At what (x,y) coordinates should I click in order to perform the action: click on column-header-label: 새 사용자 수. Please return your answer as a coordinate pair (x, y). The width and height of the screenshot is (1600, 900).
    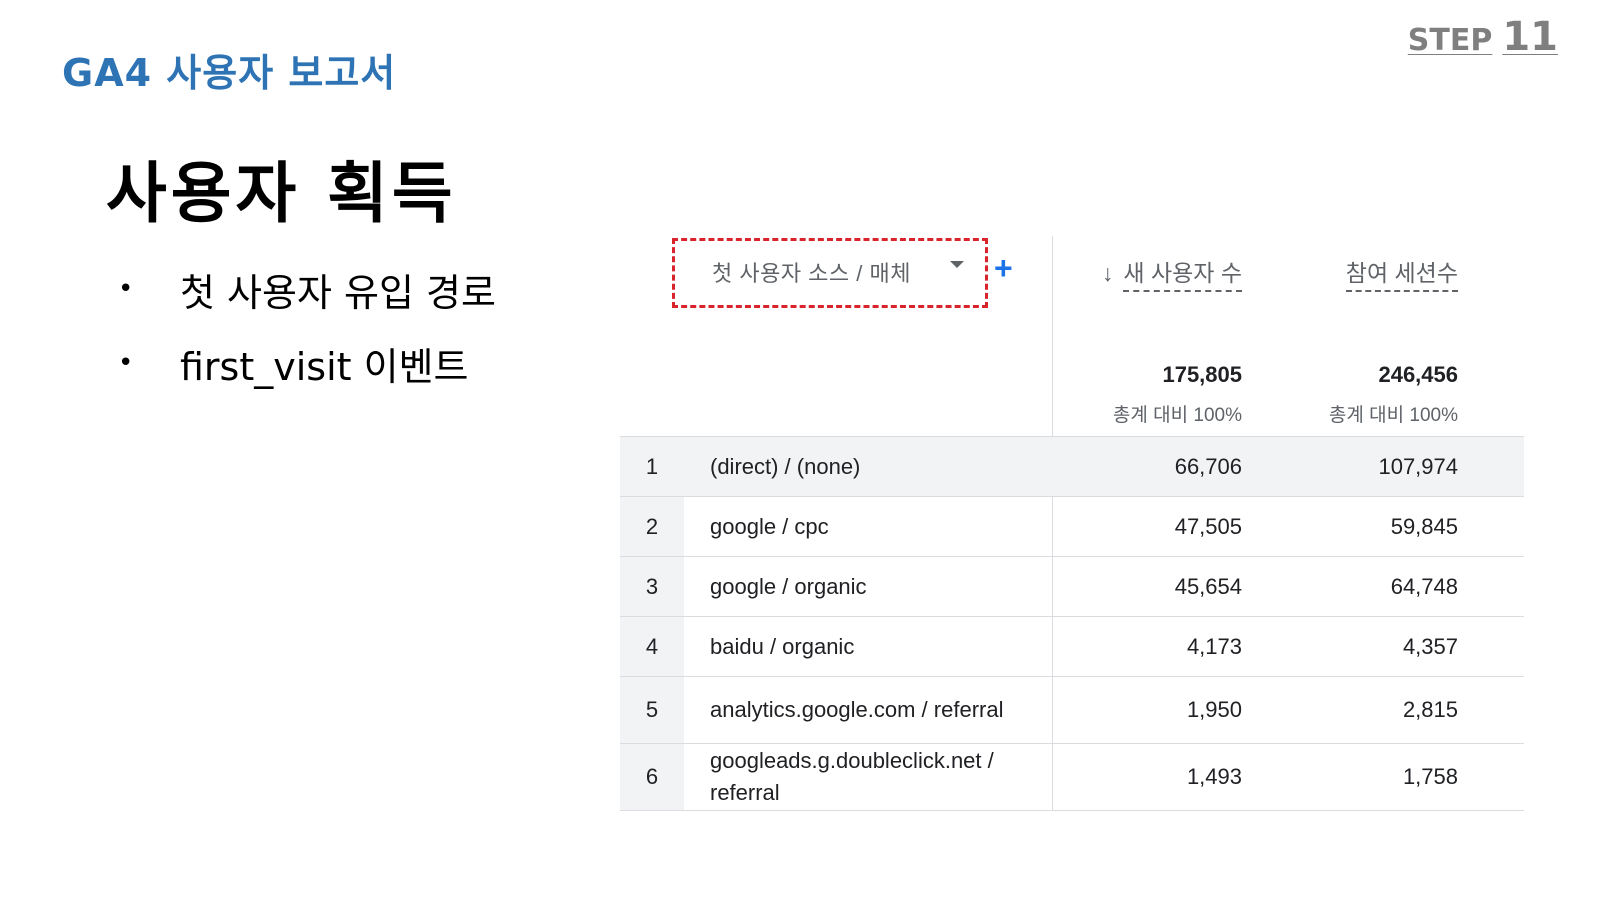
    Looking at the image, I should click on (1182, 276).